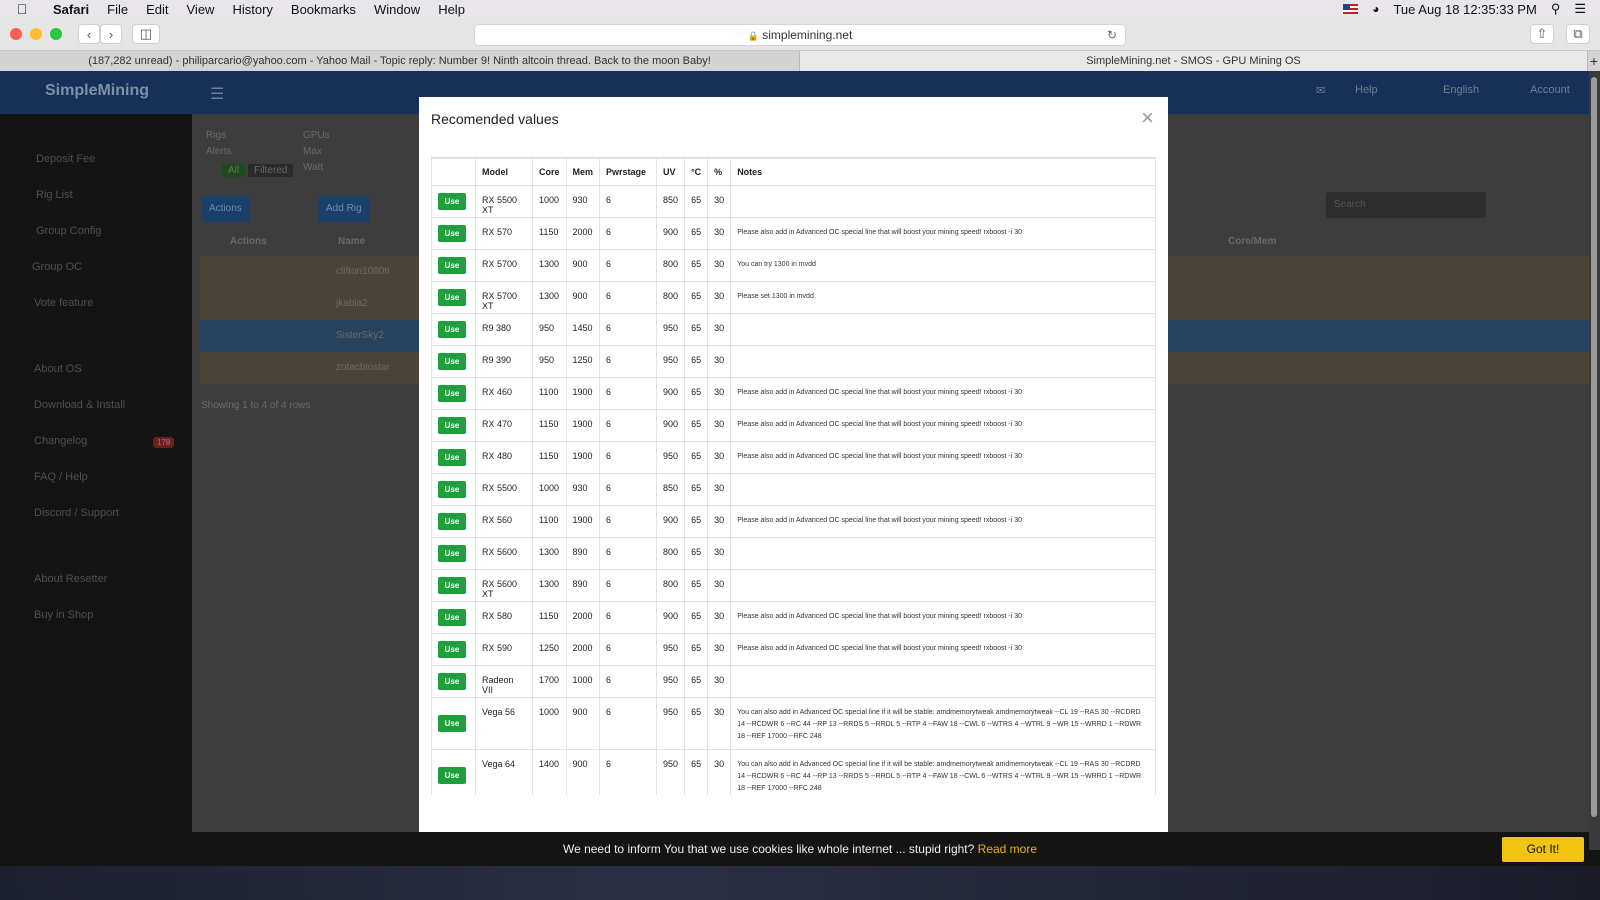 This screenshot has width=1600, height=900. What do you see at coordinates (225, 209) in the screenshot?
I see `actions-button: Actions` at bounding box center [225, 209].